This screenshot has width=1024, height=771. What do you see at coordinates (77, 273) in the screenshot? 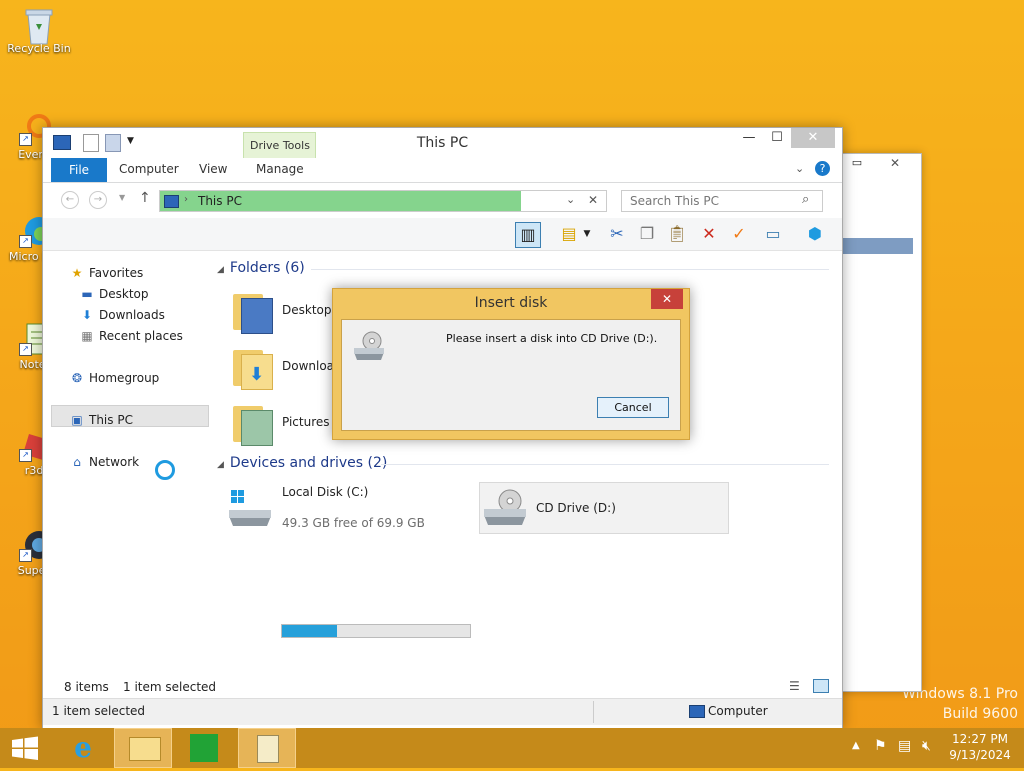
I see `star-icon: ★` at bounding box center [77, 273].